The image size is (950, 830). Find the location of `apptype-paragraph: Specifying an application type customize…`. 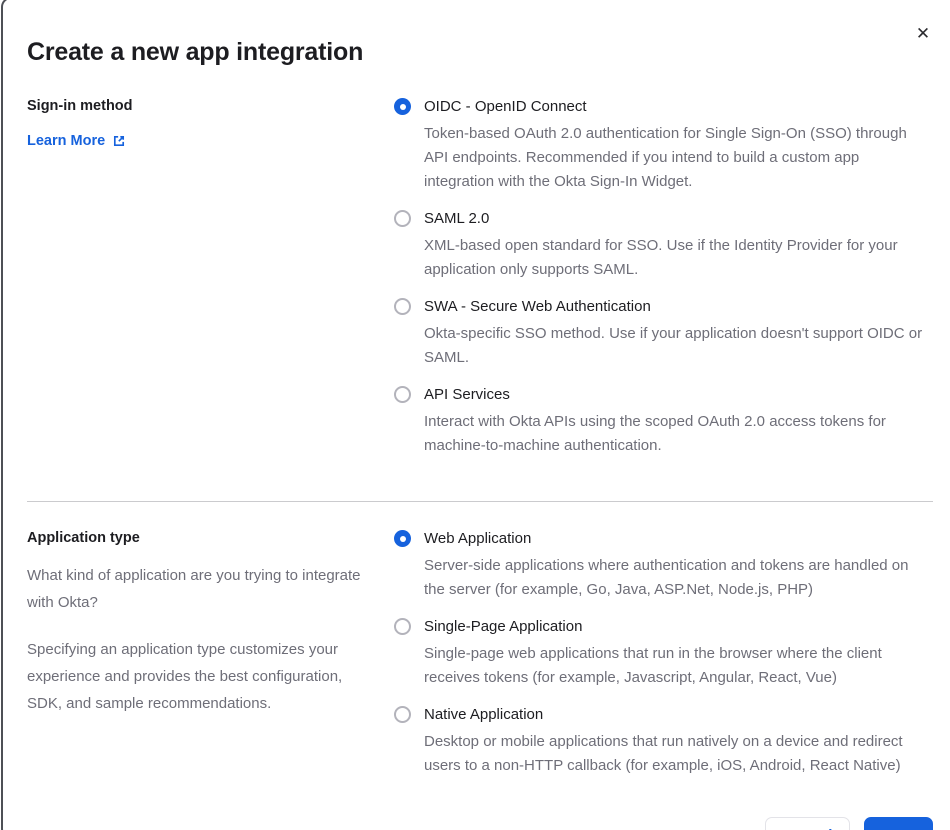

apptype-paragraph: Specifying an application type customize… is located at coordinates (185, 676).